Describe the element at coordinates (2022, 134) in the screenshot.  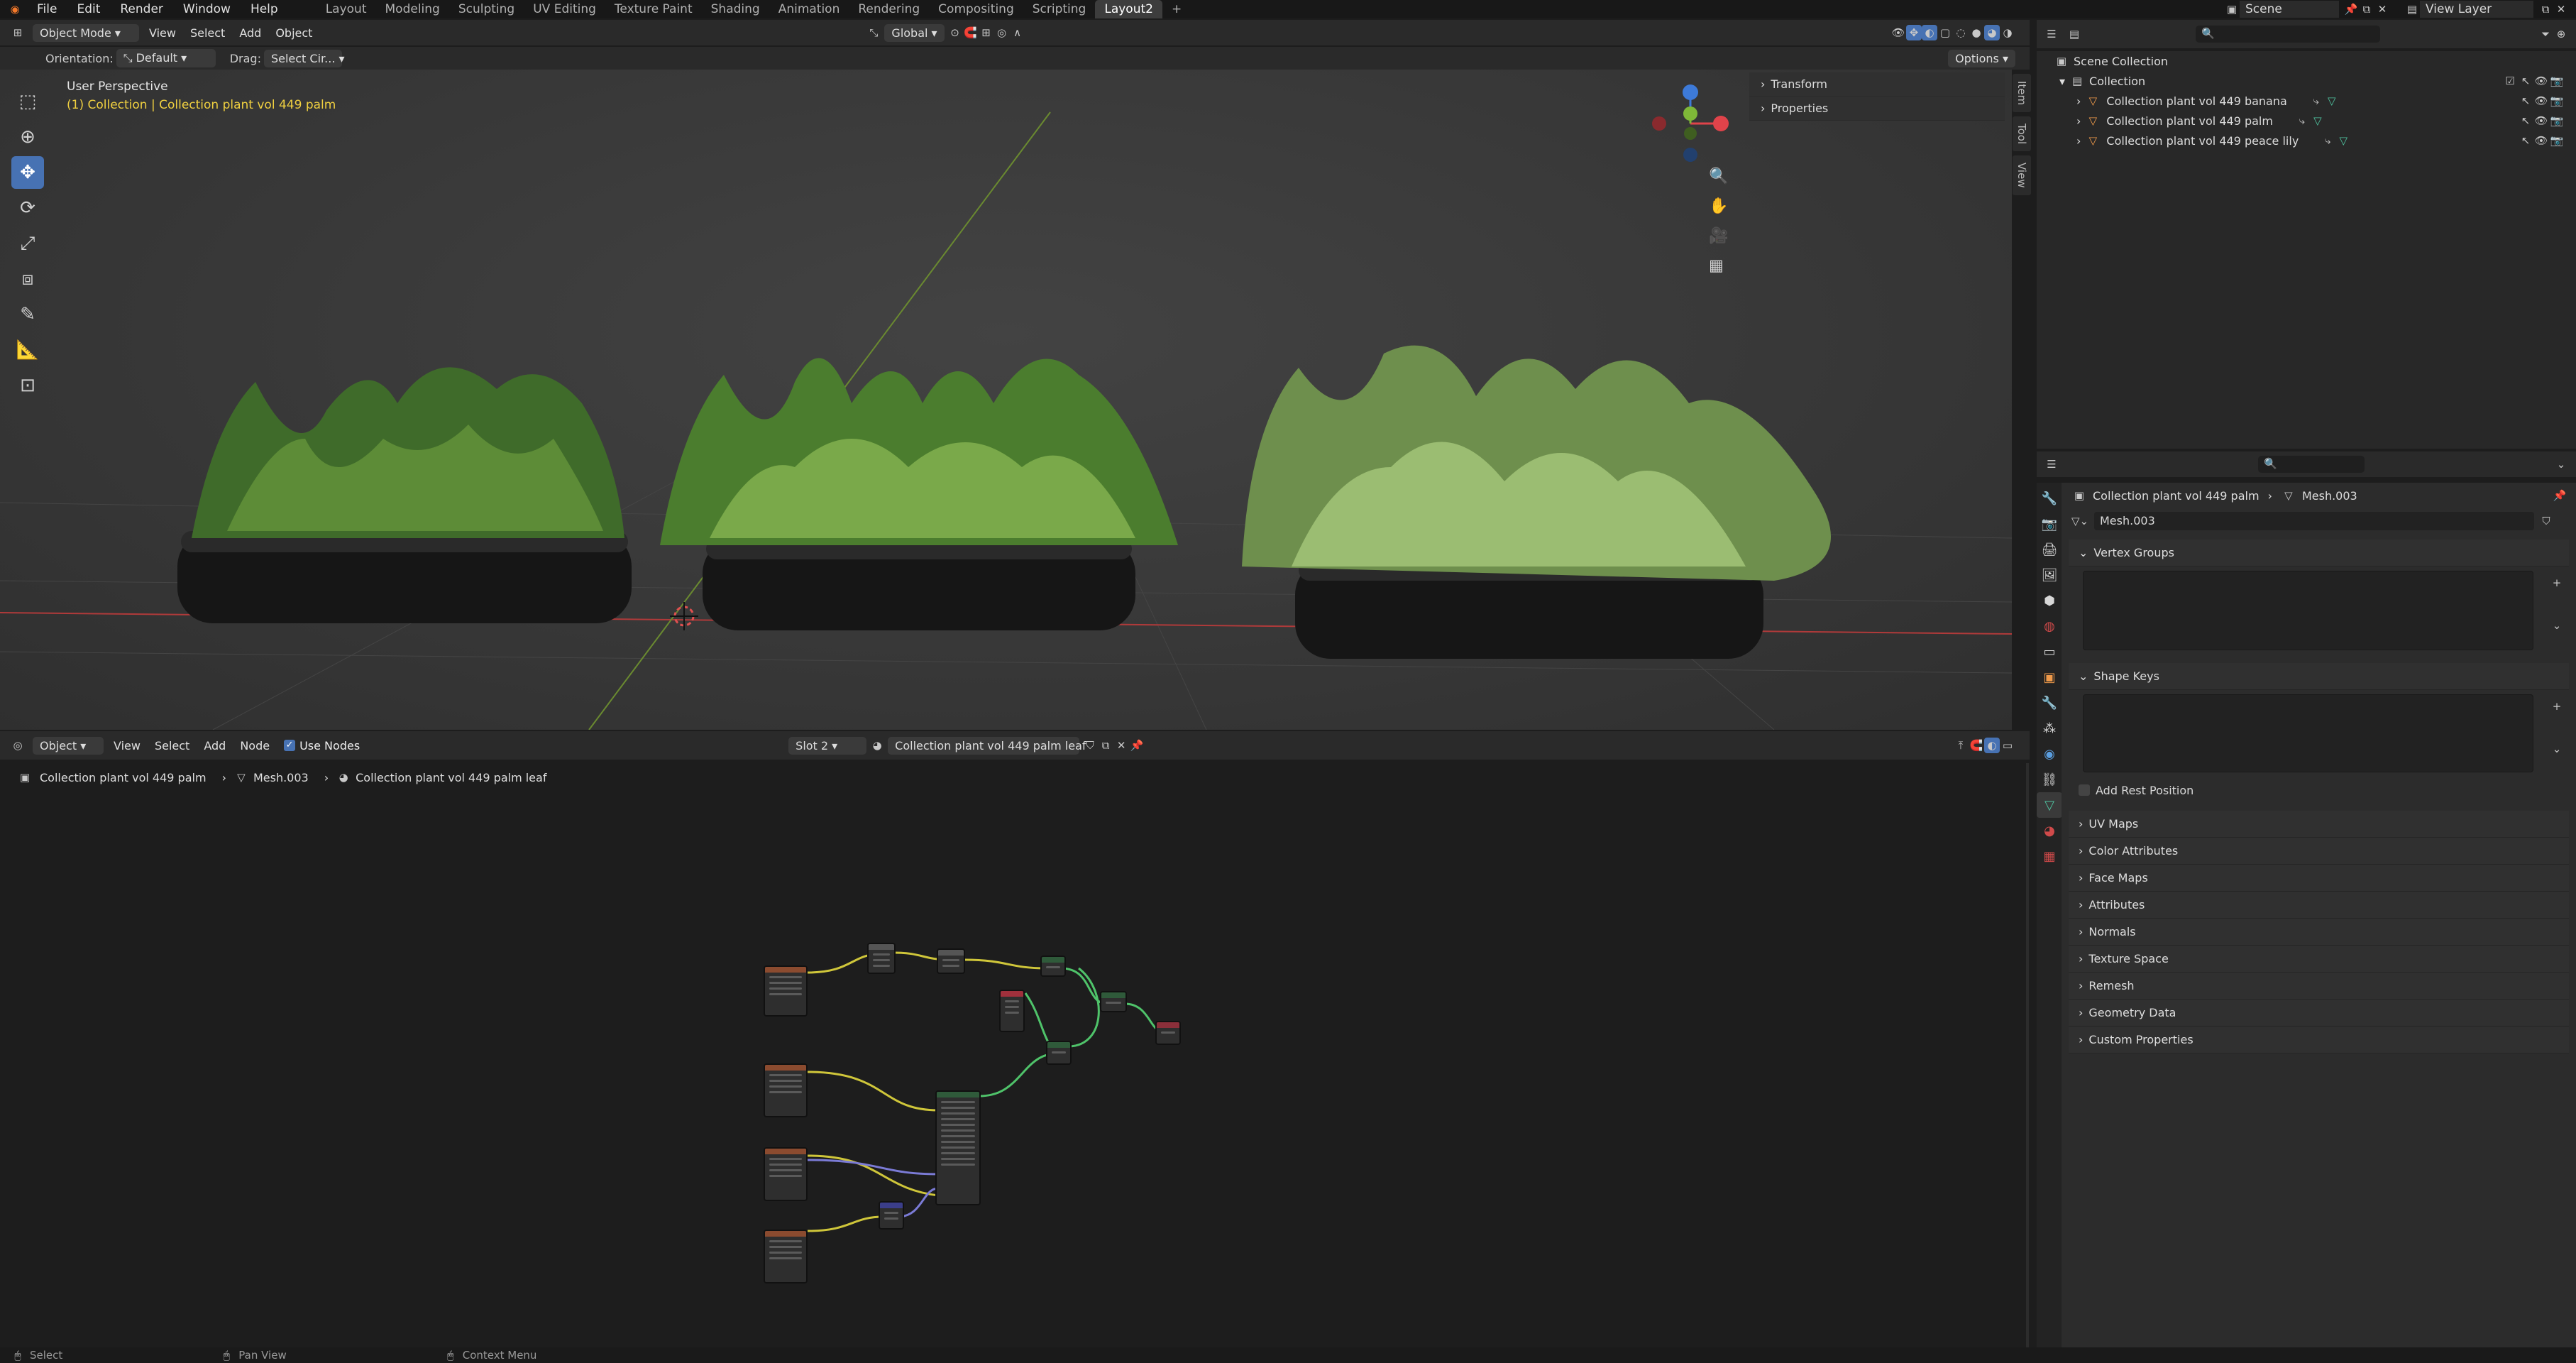
I see `sidetab-tool: Tool` at that location.